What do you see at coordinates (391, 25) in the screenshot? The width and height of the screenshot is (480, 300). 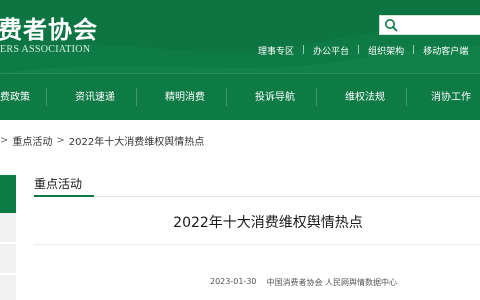 I see `search-icon` at bounding box center [391, 25].